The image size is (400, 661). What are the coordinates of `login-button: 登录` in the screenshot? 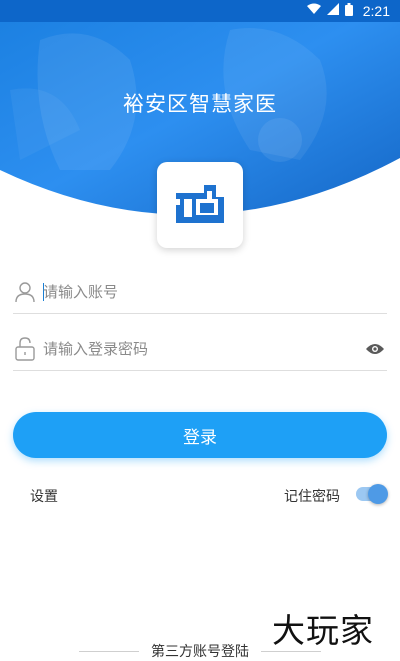 It's located at (200, 435).